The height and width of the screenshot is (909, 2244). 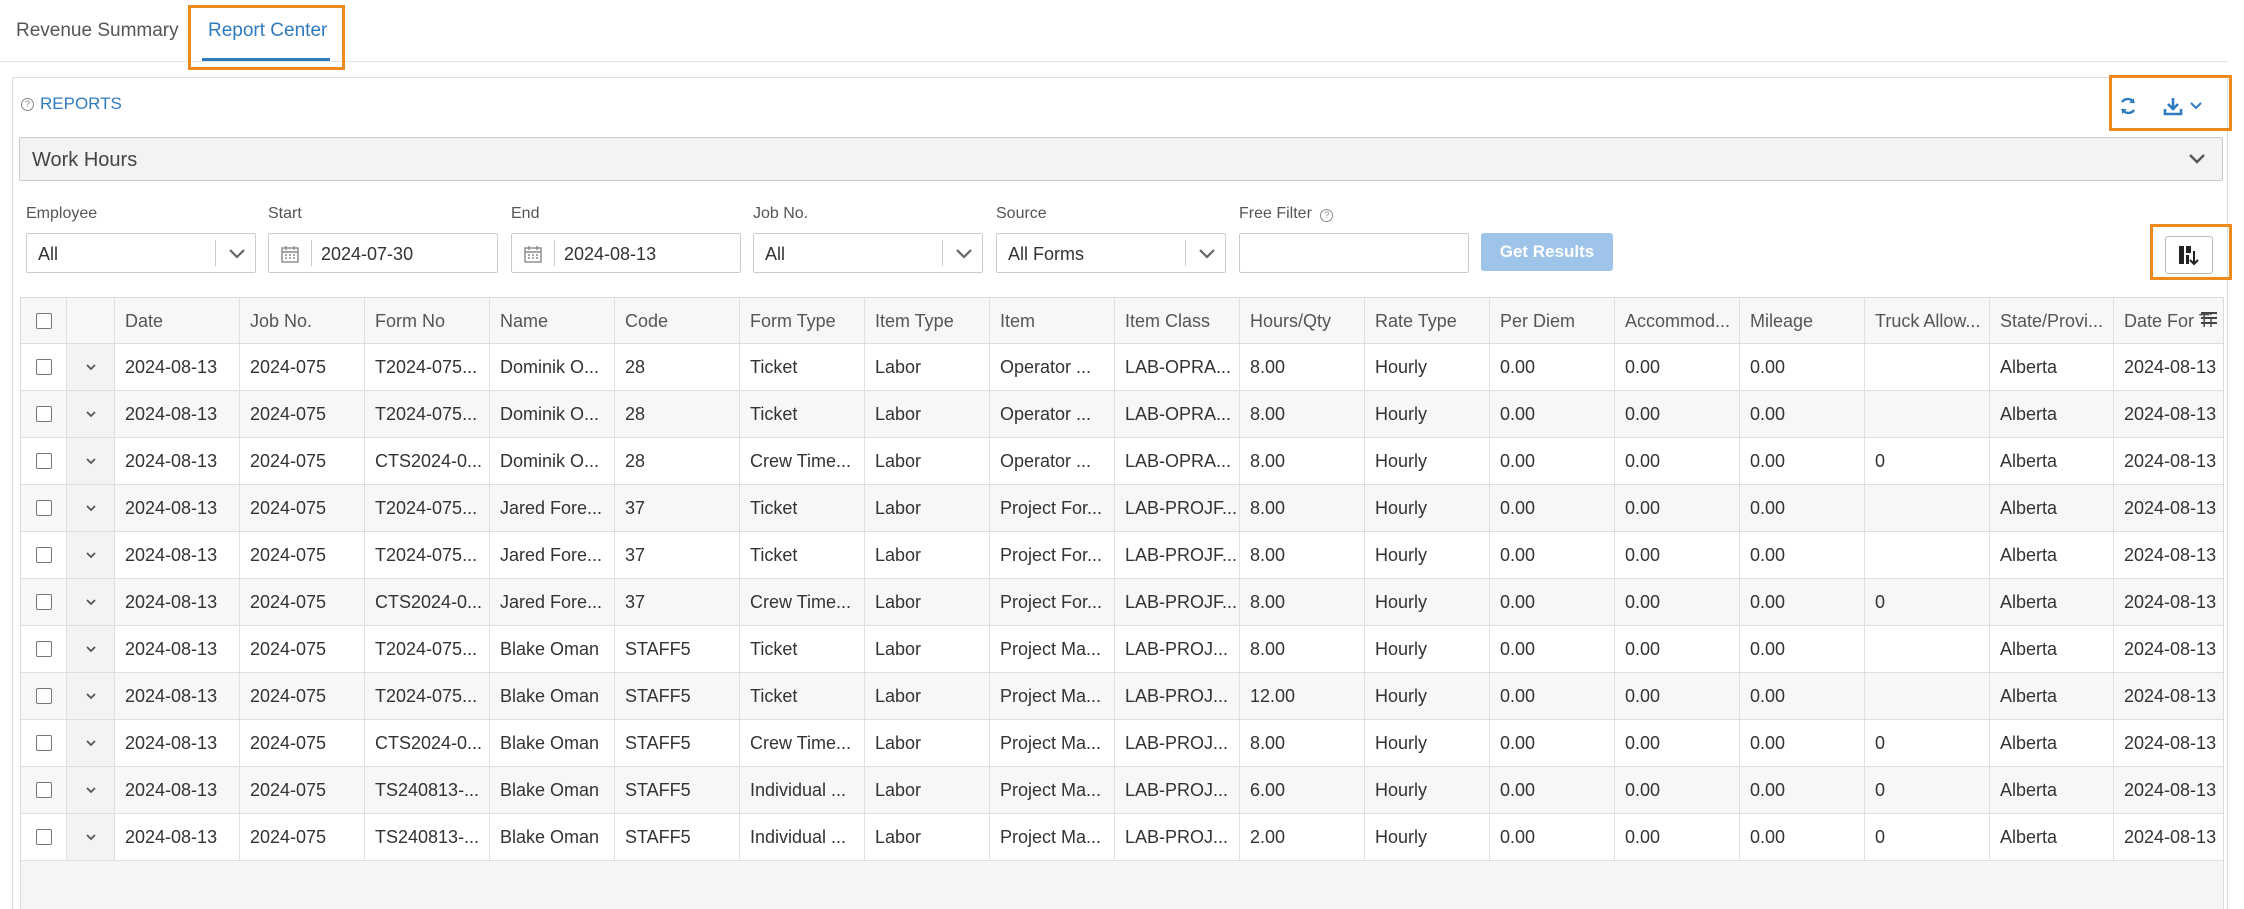 I want to click on table-cell, so click(x=1927, y=414).